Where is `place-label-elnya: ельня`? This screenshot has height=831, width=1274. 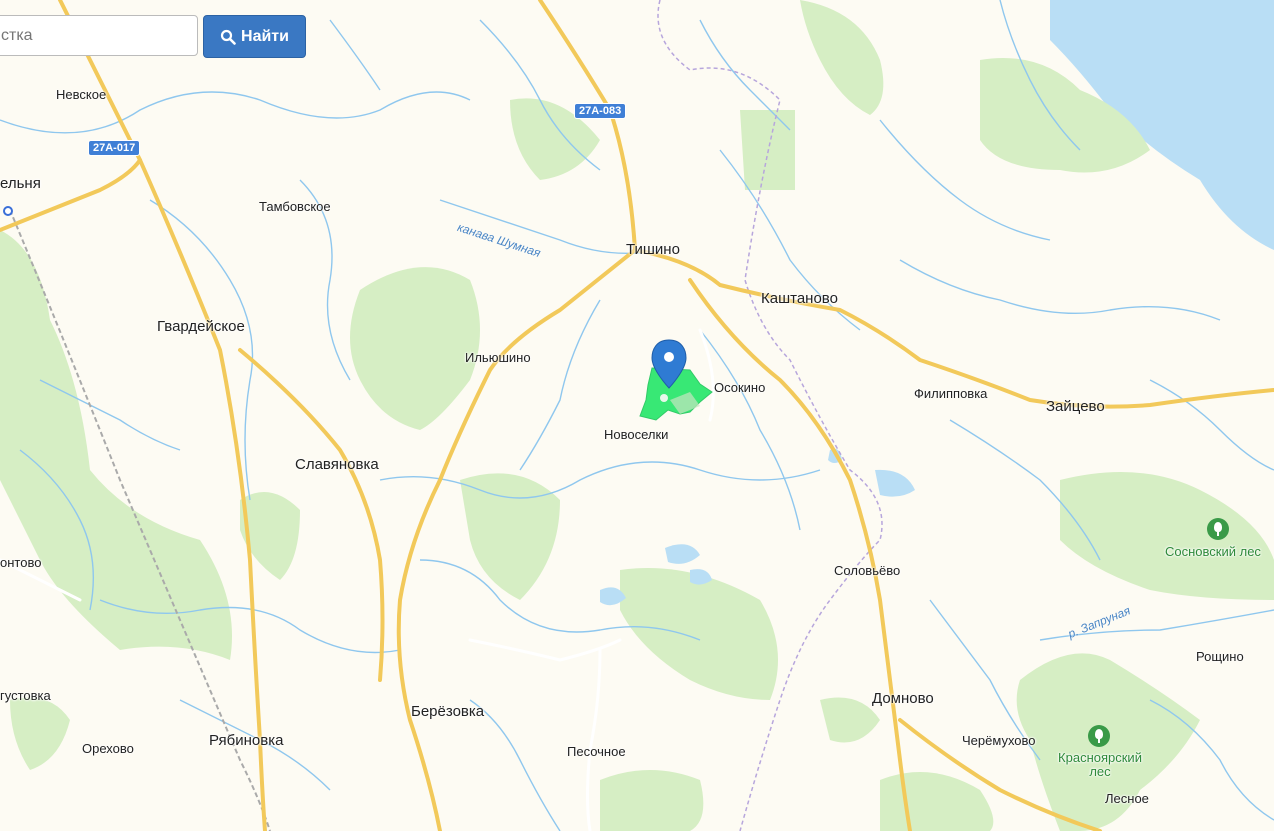
place-label-elnya: ельня is located at coordinates (20, 183).